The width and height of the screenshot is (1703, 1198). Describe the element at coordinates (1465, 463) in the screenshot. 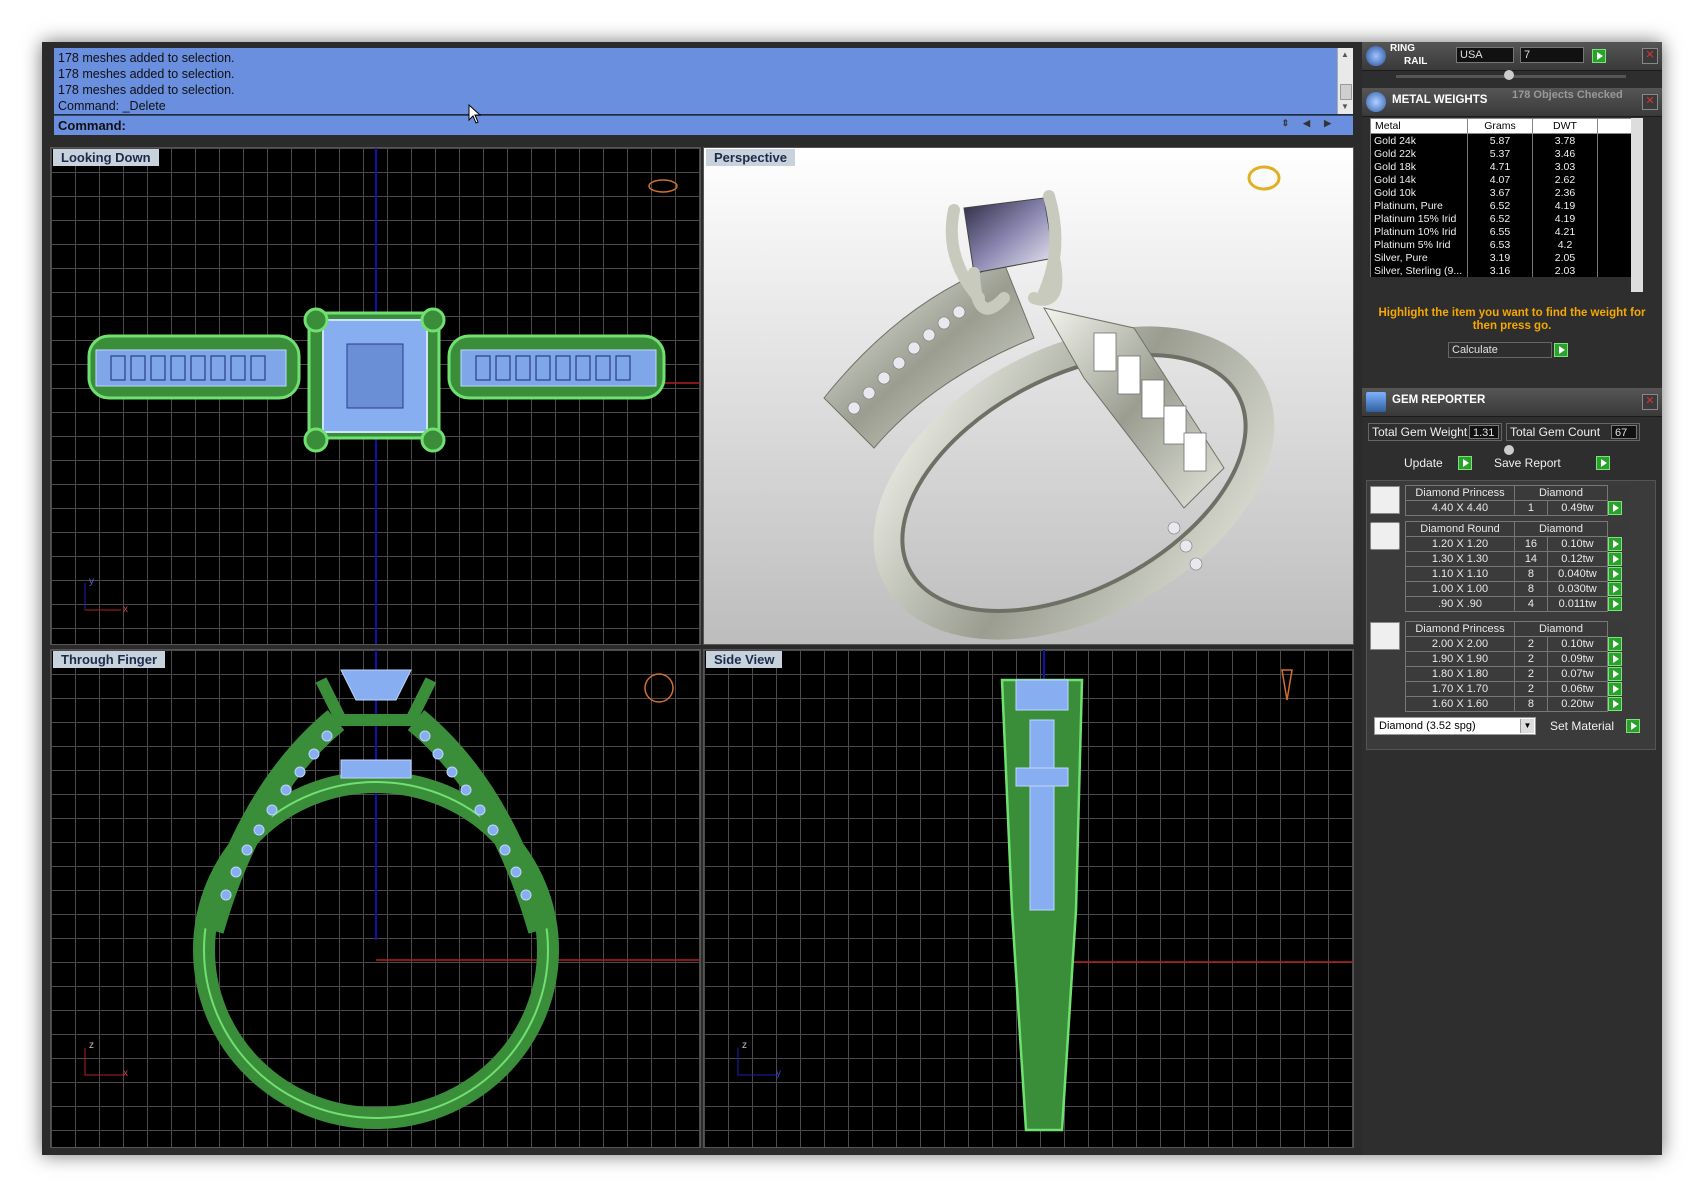

I see `update-go-button` at that location.